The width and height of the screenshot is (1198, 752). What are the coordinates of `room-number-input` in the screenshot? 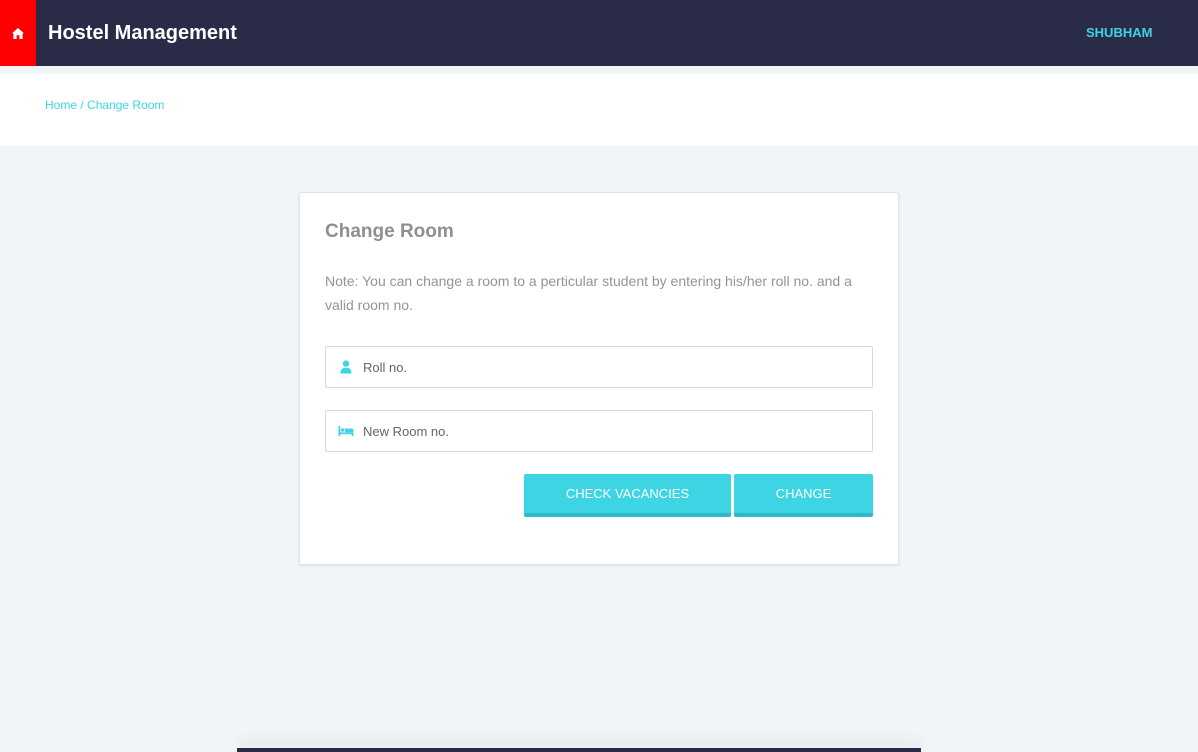 It's located at (613, 431).